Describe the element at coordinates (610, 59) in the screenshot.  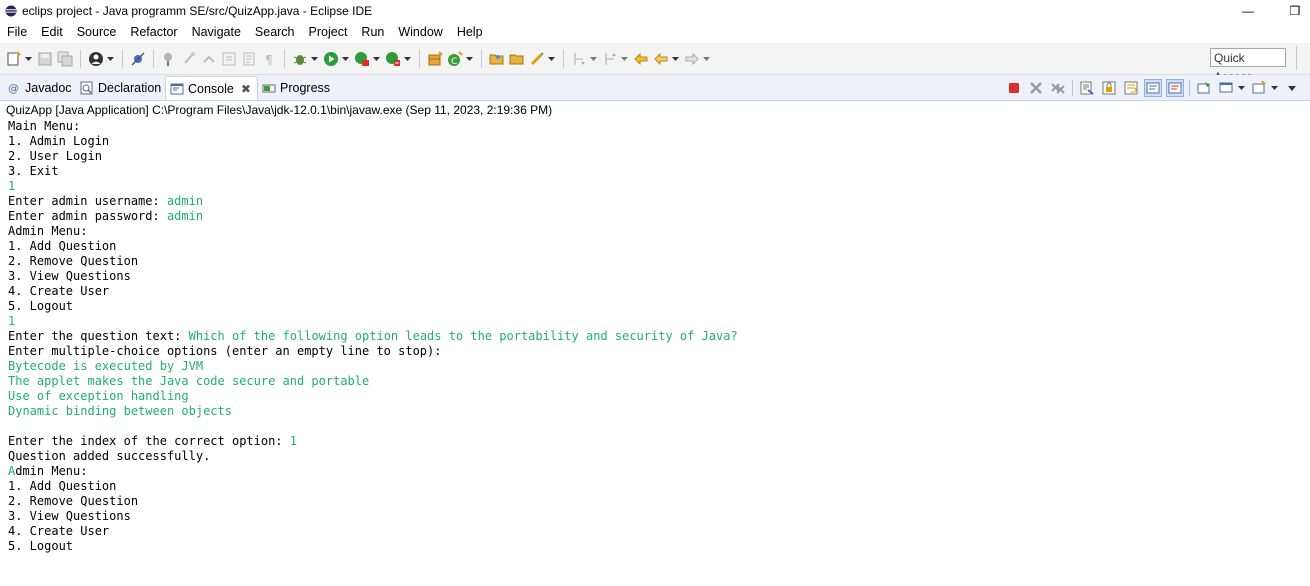
I see `previous-annotation-icon` at that location.